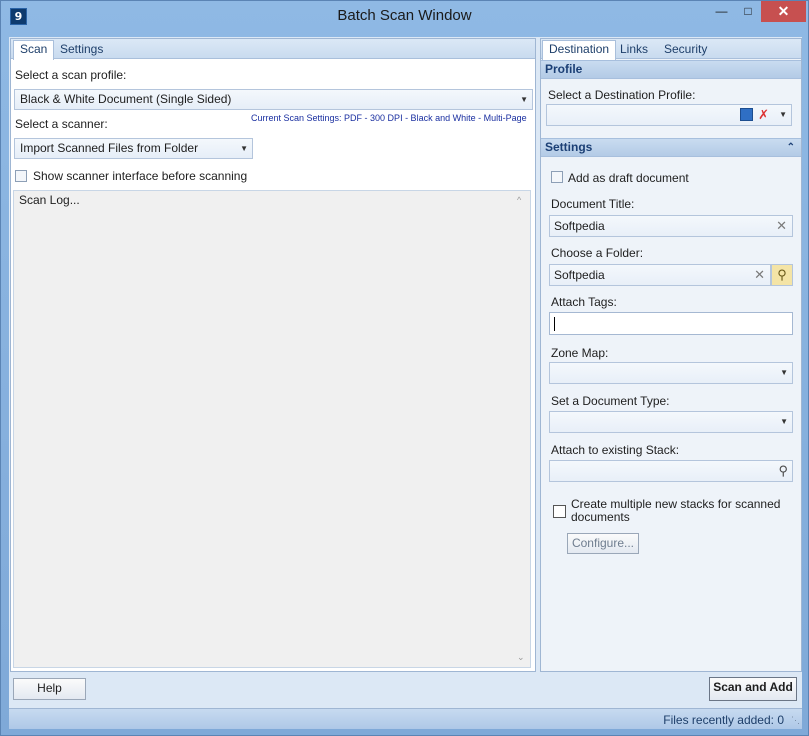 The height and width of the screenshot is (736, 809). Describe the element at coordinates (669, 115) in the screenshot. I see `dest-profile-select: ✗ ▼` at that location.